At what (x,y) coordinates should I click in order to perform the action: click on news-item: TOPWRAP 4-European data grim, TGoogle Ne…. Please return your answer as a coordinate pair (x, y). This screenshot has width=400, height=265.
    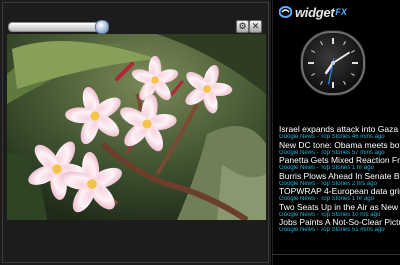
    Looking at the image, I should click on (339, 195).